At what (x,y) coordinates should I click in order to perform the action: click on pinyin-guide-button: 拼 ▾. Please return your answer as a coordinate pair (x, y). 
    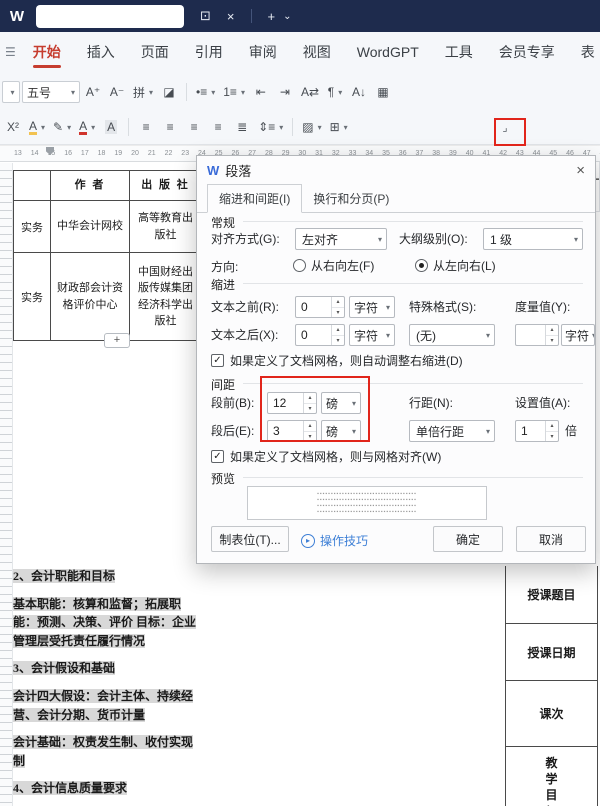
    Looking at the image, I should click on (143, 92).